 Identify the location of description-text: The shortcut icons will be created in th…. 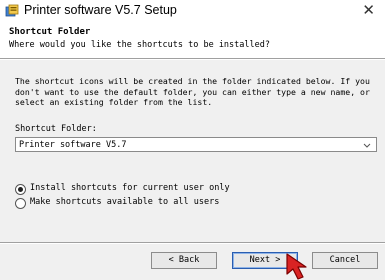
(195, 92).